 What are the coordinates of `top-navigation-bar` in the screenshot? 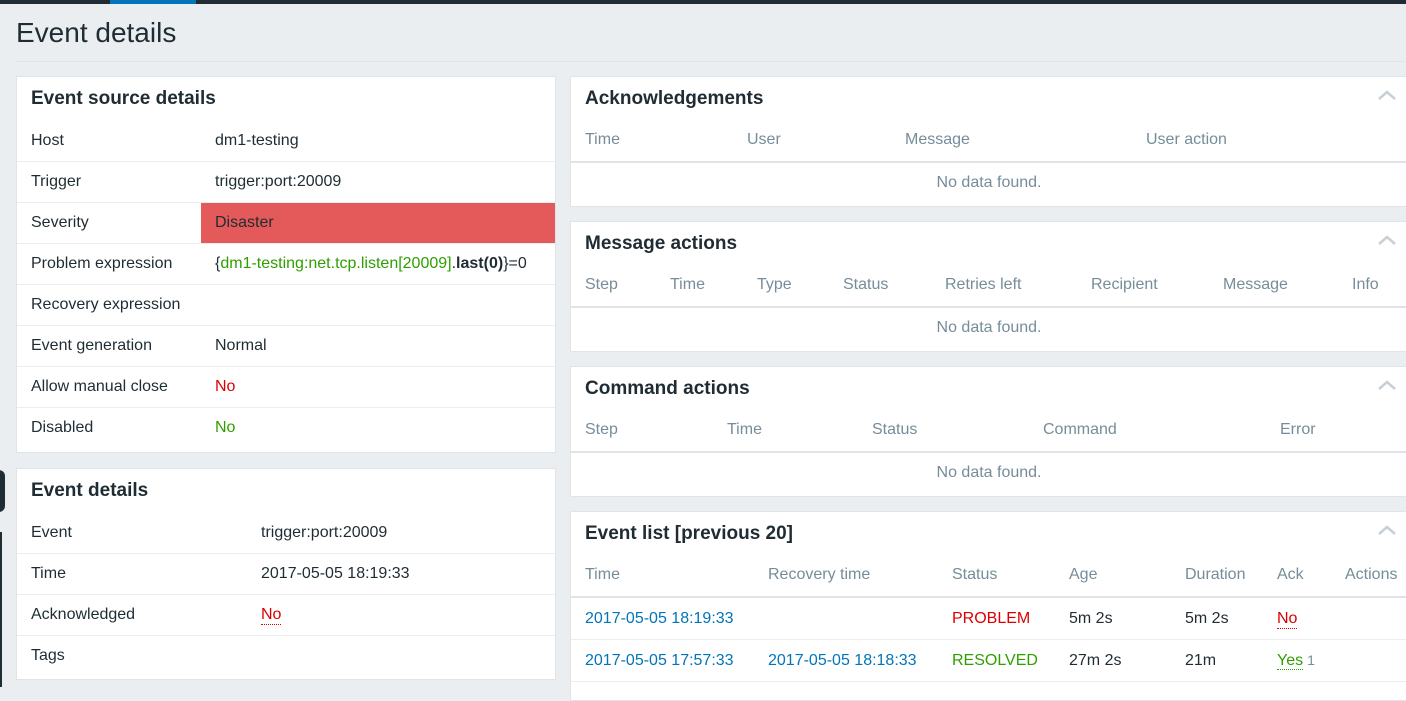 It's located at (703, 2).